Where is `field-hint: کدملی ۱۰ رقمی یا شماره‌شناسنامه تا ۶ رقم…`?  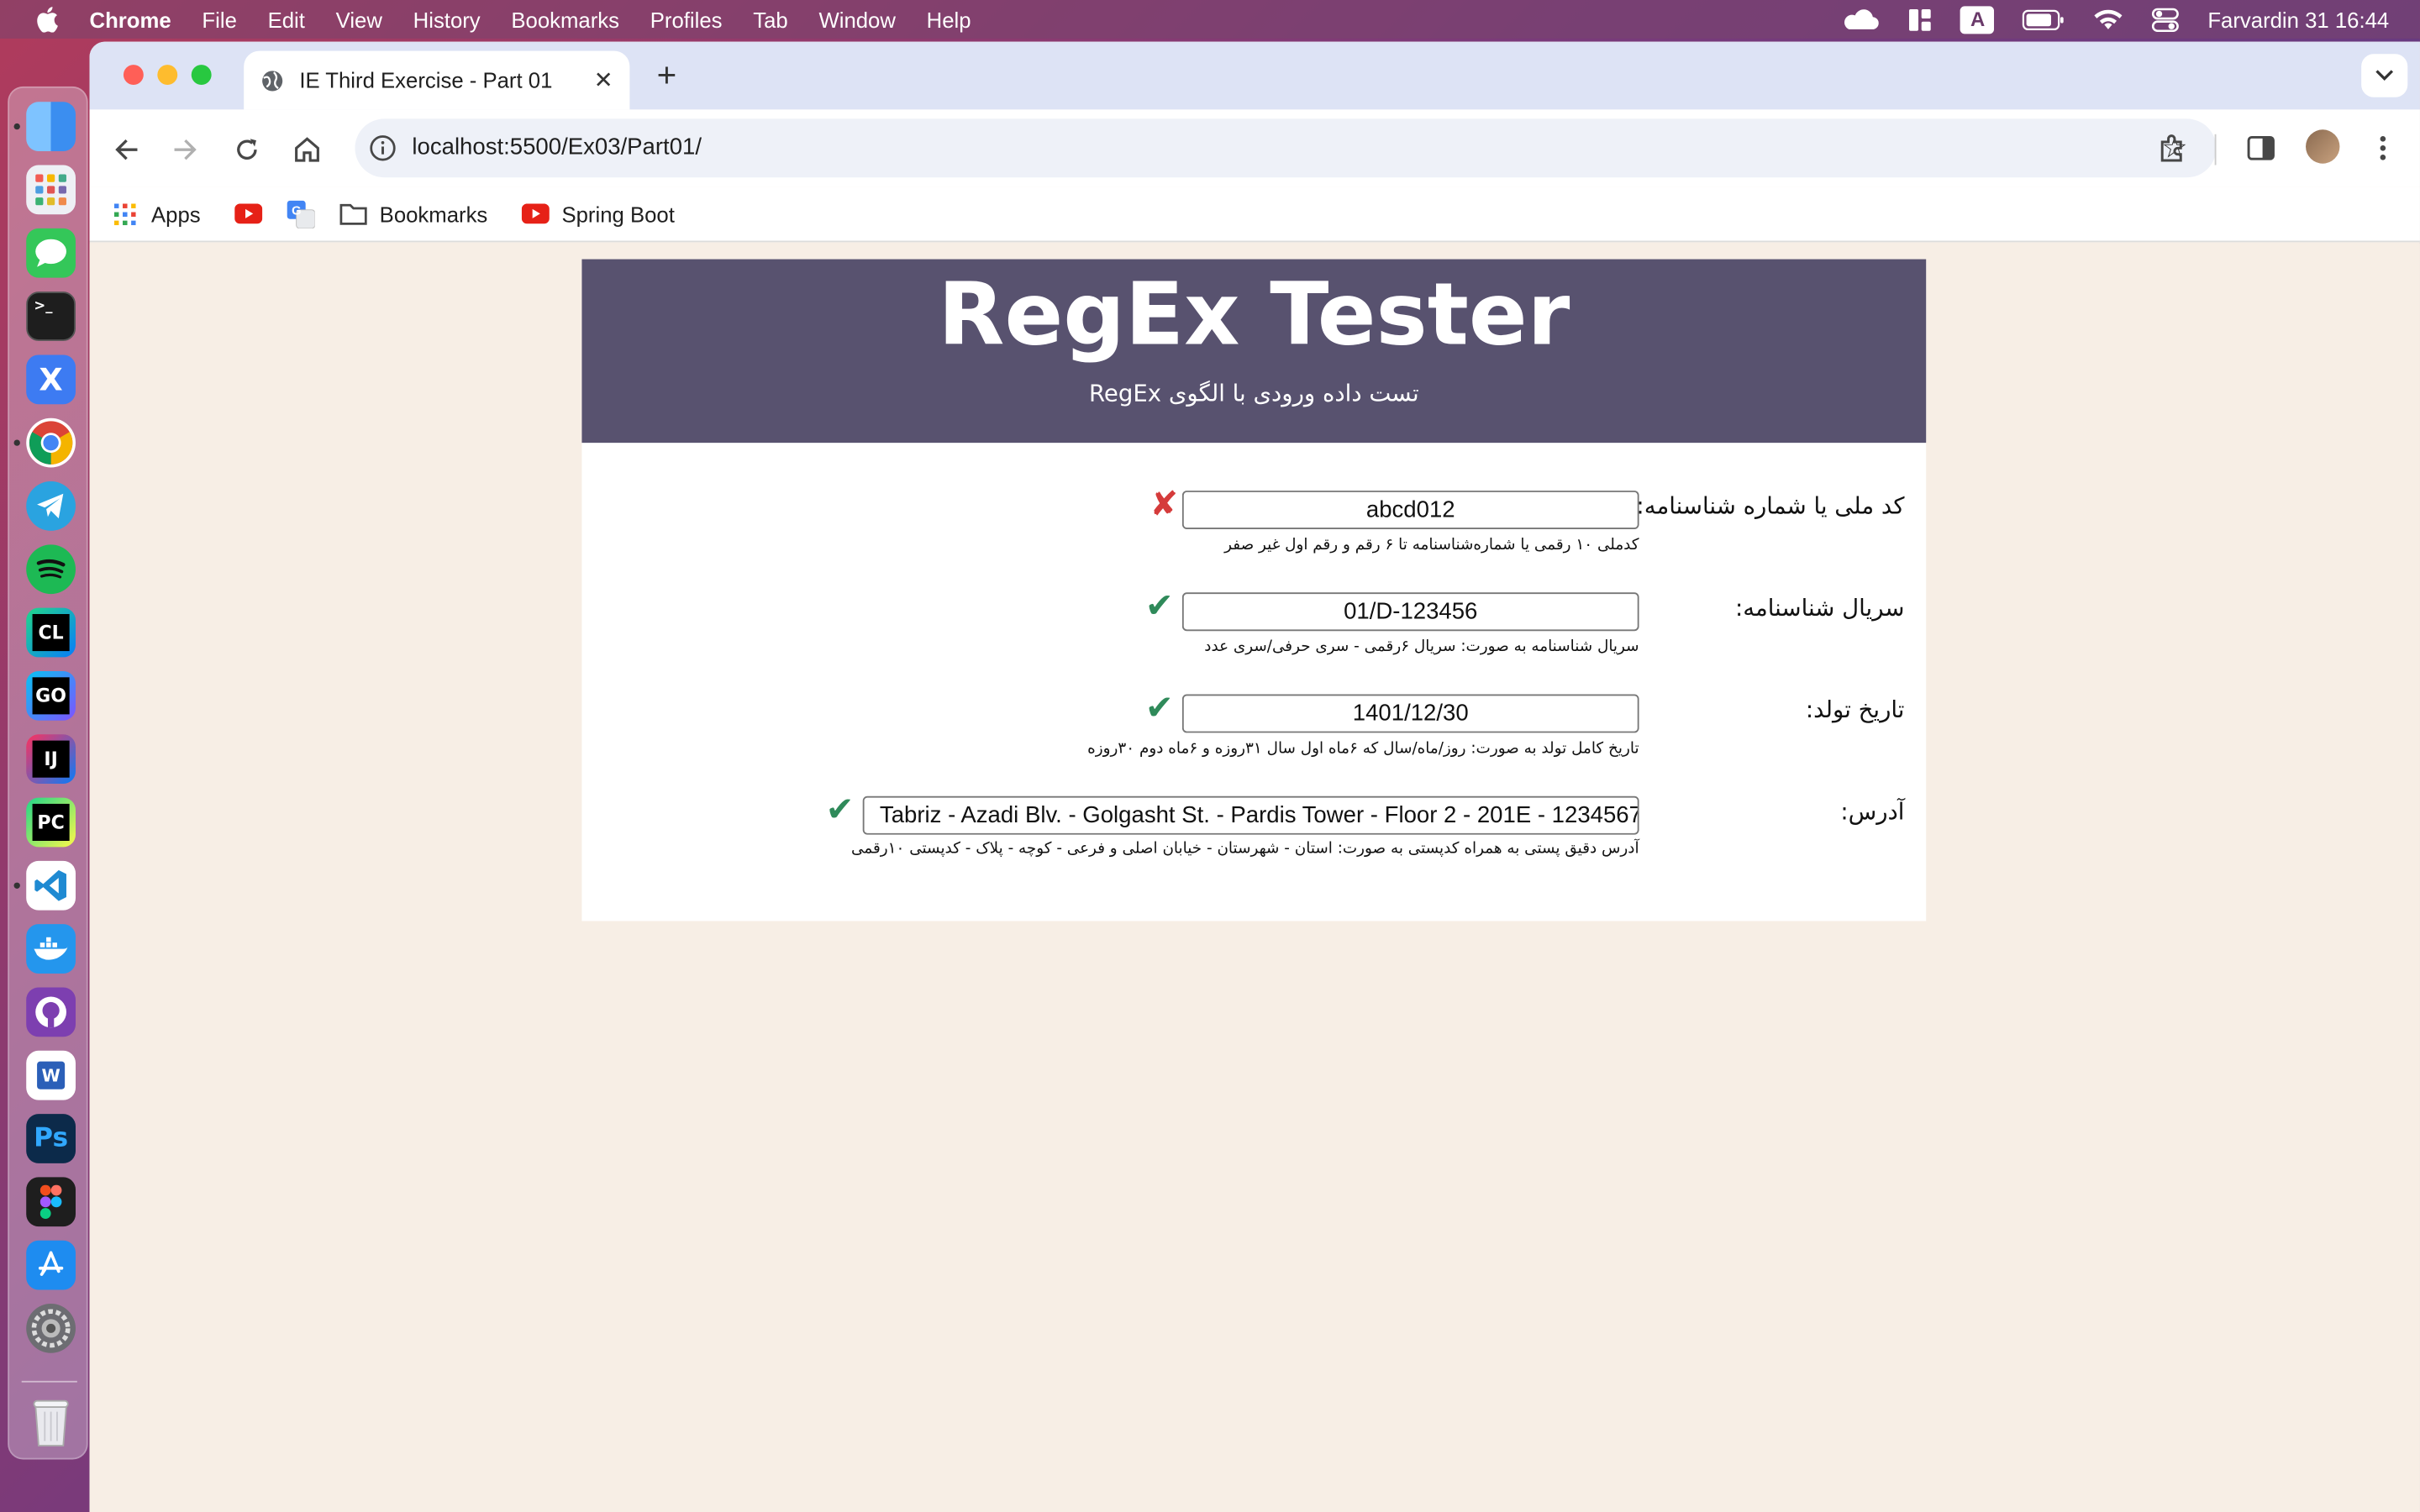 field-hint: کدملی ۱۰ رقمی یا شماره‌شناسنامه تا ۶ رقم… is located at coordinates (1432, 545).